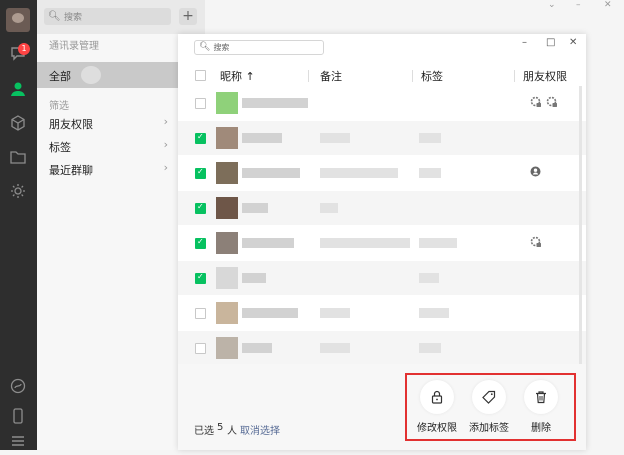  Describe the element at coordinates (552, 5) in the screenshot. I see `pin-icon: ⌄` at that location.